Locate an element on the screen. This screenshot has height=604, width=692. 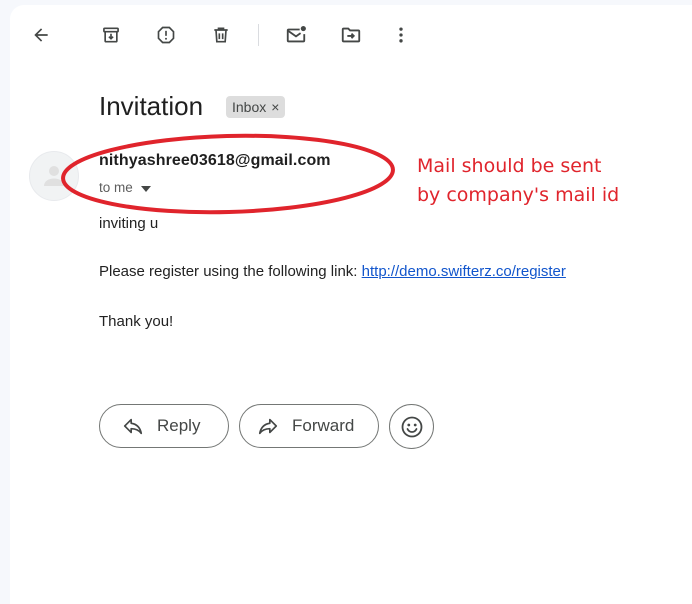
annotation-line-2: by company's mail id is located at coordinates (518, 195).